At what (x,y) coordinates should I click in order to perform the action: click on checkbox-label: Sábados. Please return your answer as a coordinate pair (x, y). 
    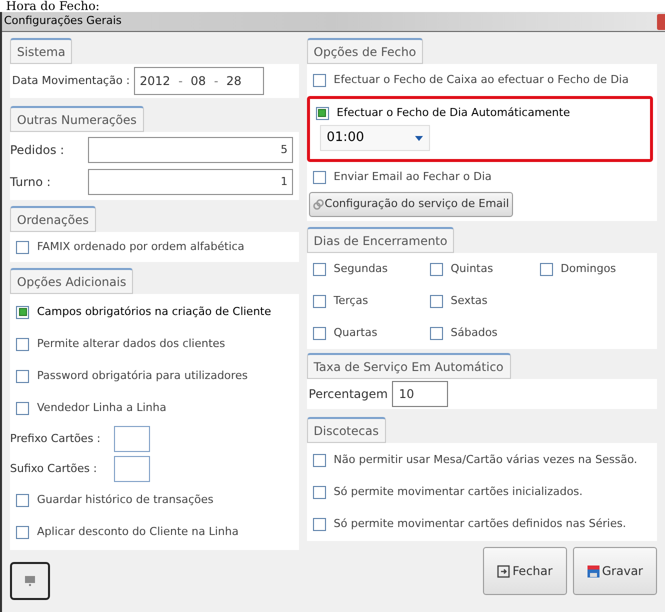
    Looking at the image, I should click on (474, 332).